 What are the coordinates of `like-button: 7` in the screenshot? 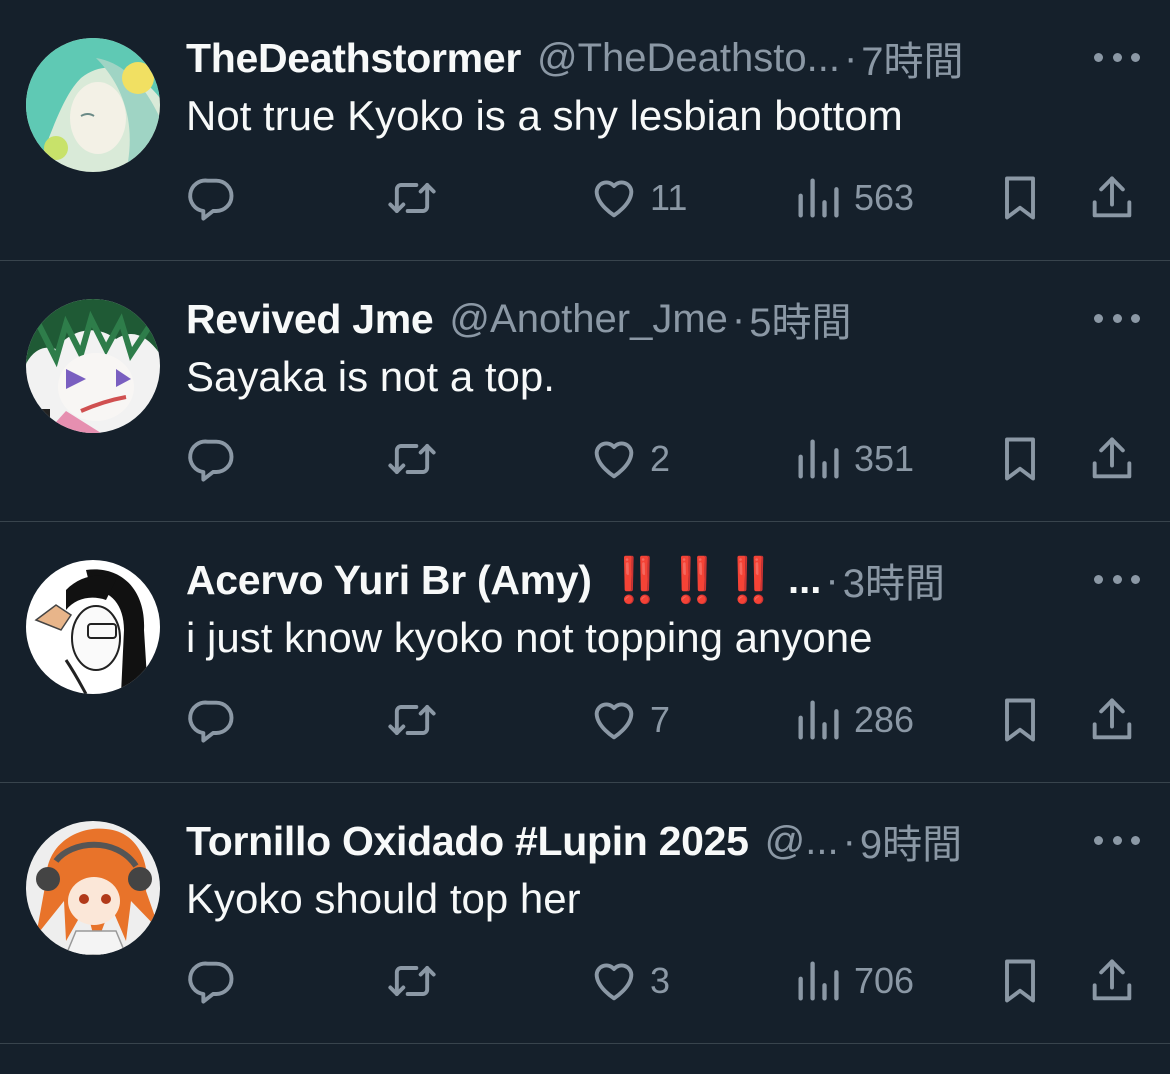 It's located at (629, 720).